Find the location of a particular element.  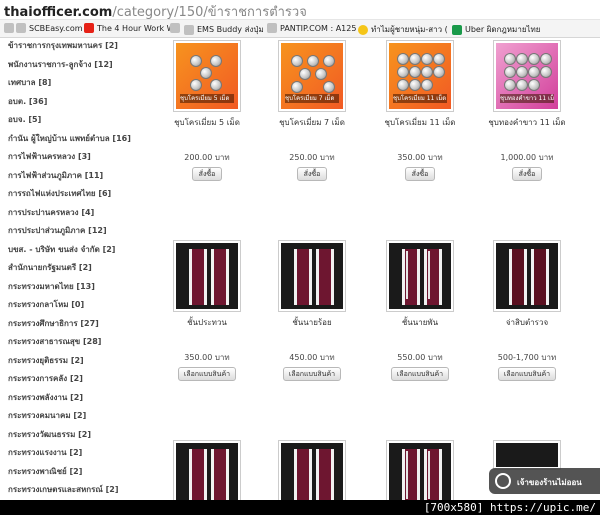

sidebar-category-link: กระทรวงพาณิชย์ [2] is located at coordinates (45, 471).